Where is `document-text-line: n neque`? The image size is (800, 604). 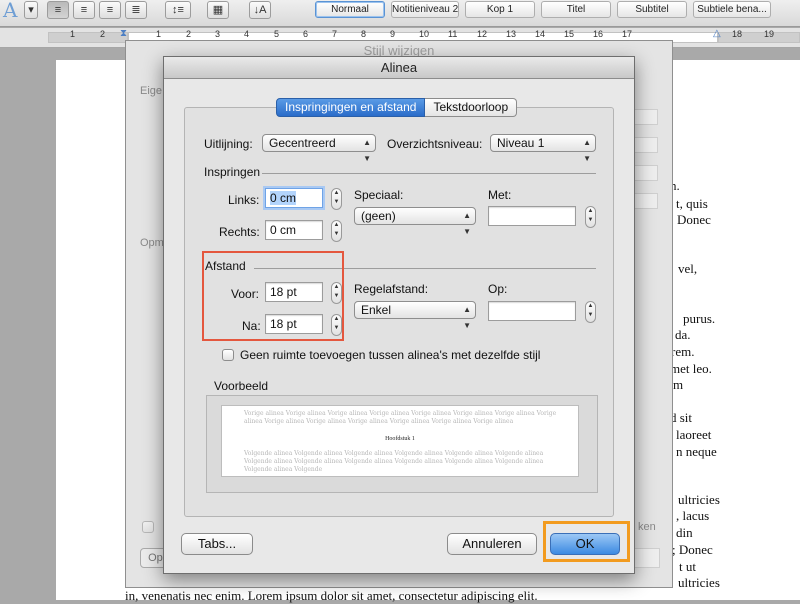
document-text-line: n neque is located at coordinates (696, 451).